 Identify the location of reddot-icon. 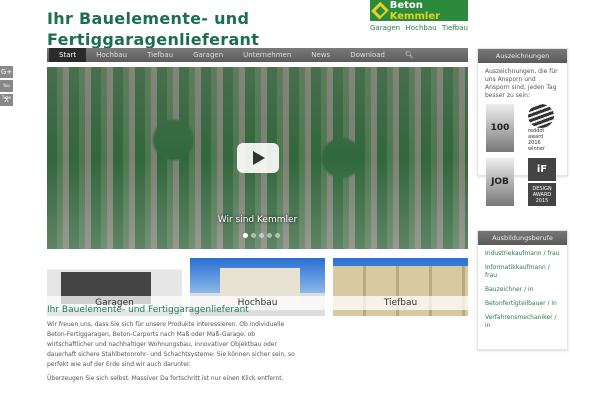
(541, 116).